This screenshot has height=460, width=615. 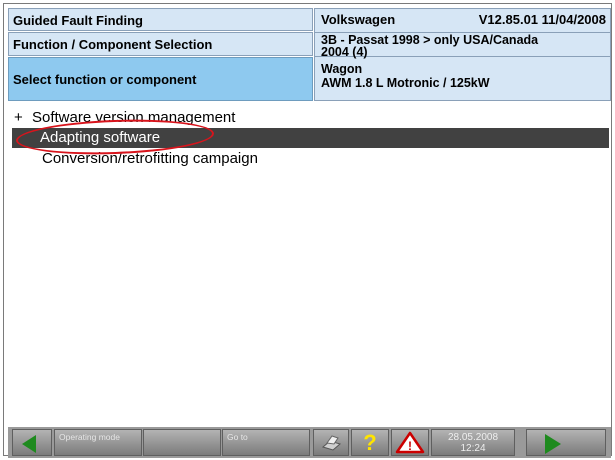 I want to click on vehicle-body-type: Wagon, so click(x=342, y=69).